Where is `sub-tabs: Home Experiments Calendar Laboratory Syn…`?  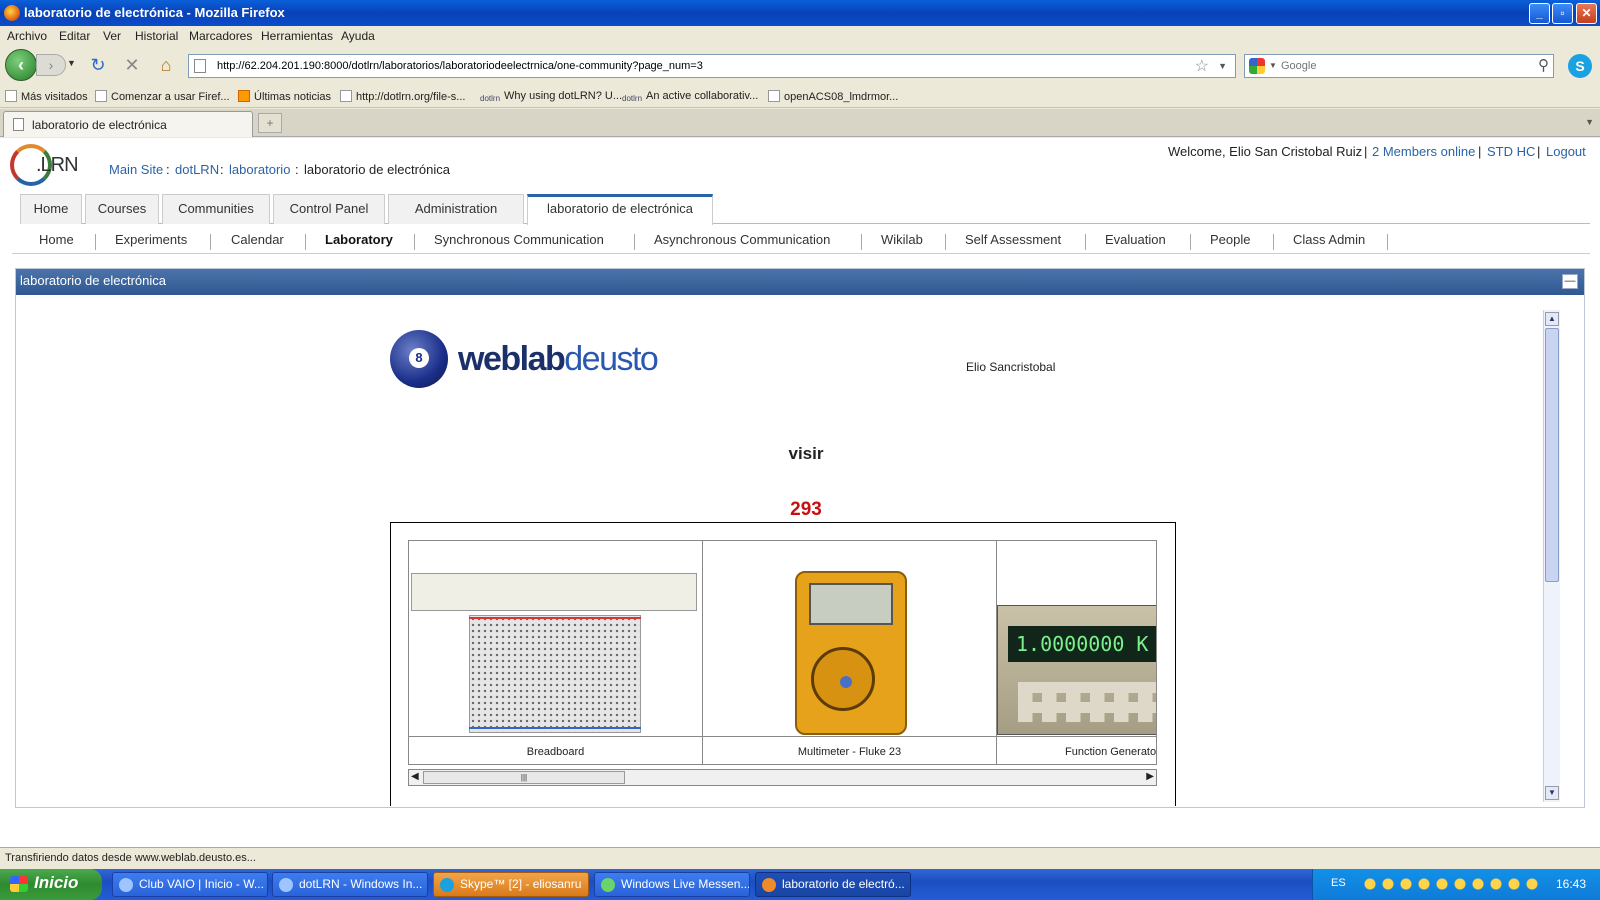
sub-tabs: Home Experiments Calendar Laboratory Syn… is located at coordinates (801, 240).